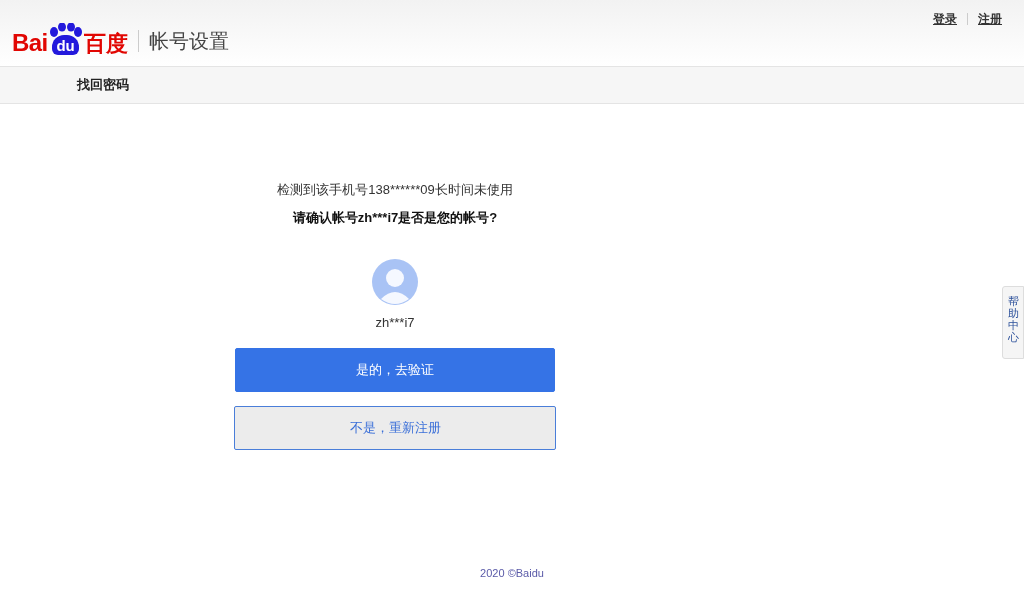 The image size is (1024, 603). What do you see at coordinates (395, 369) in the screenshot?
I see `confirm-button: 是的，去验证` at bounding box center [395, 369].